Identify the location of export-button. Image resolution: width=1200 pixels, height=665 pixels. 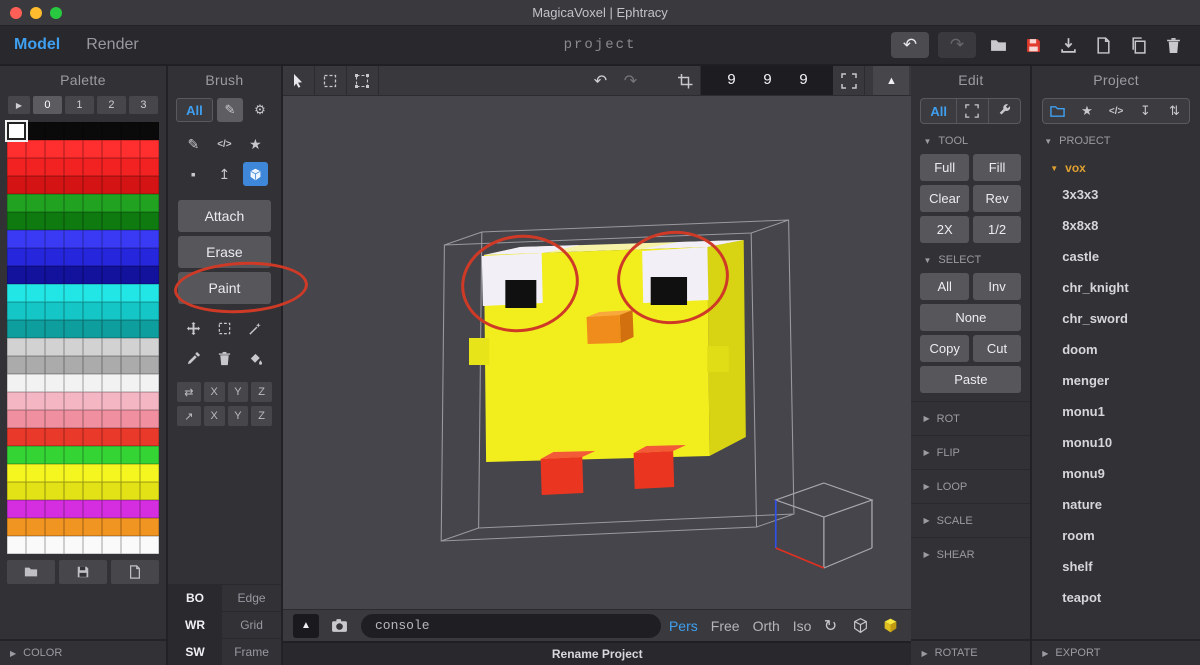
(1068, 45).